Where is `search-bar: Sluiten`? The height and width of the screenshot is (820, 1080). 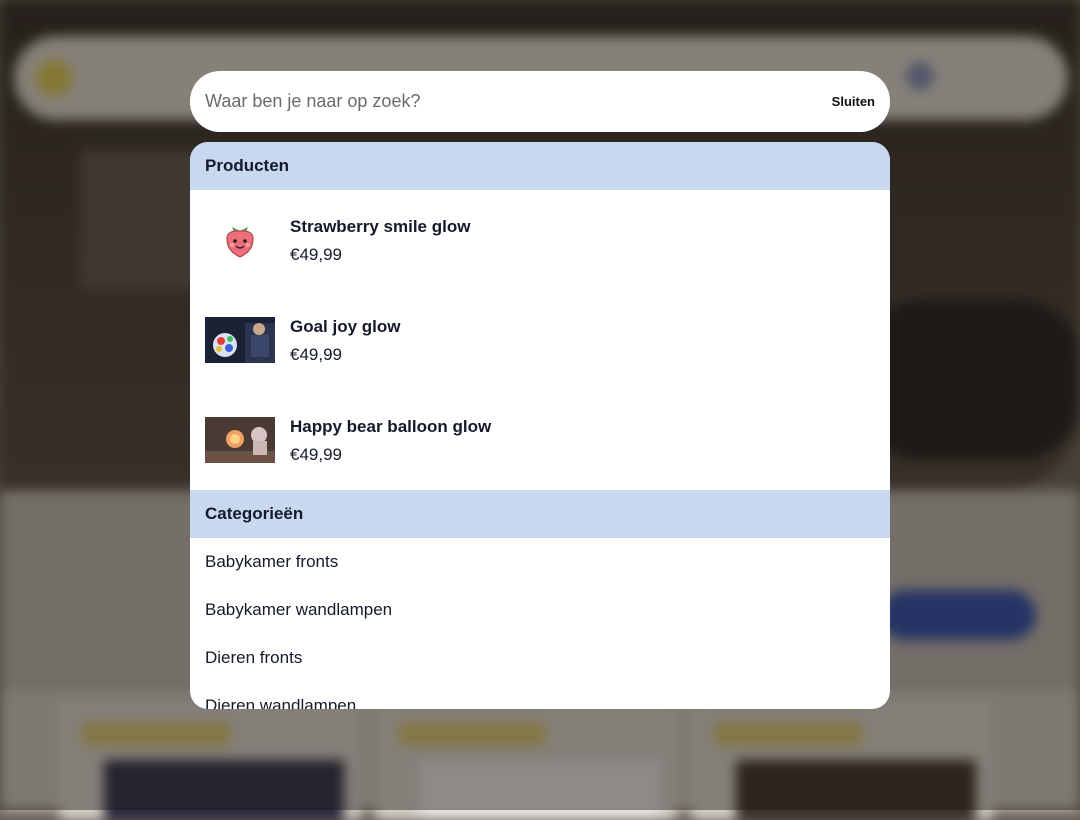
search-bar: Sluiten is located at coordinates (540, 101).